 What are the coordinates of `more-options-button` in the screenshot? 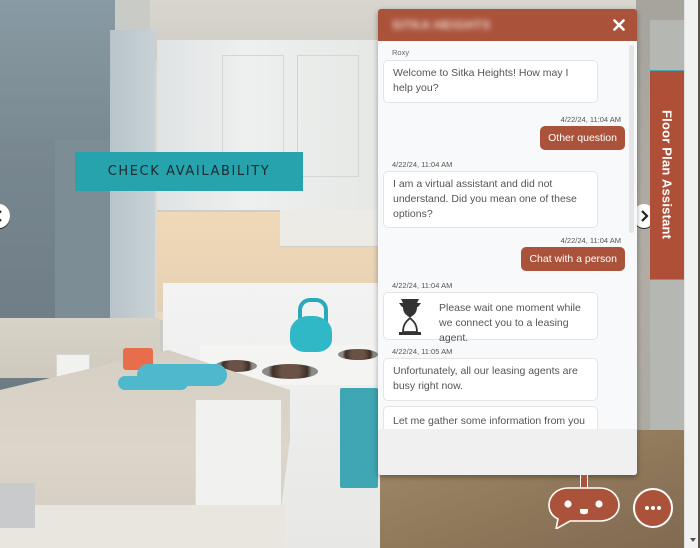 It's located at (653, 508).